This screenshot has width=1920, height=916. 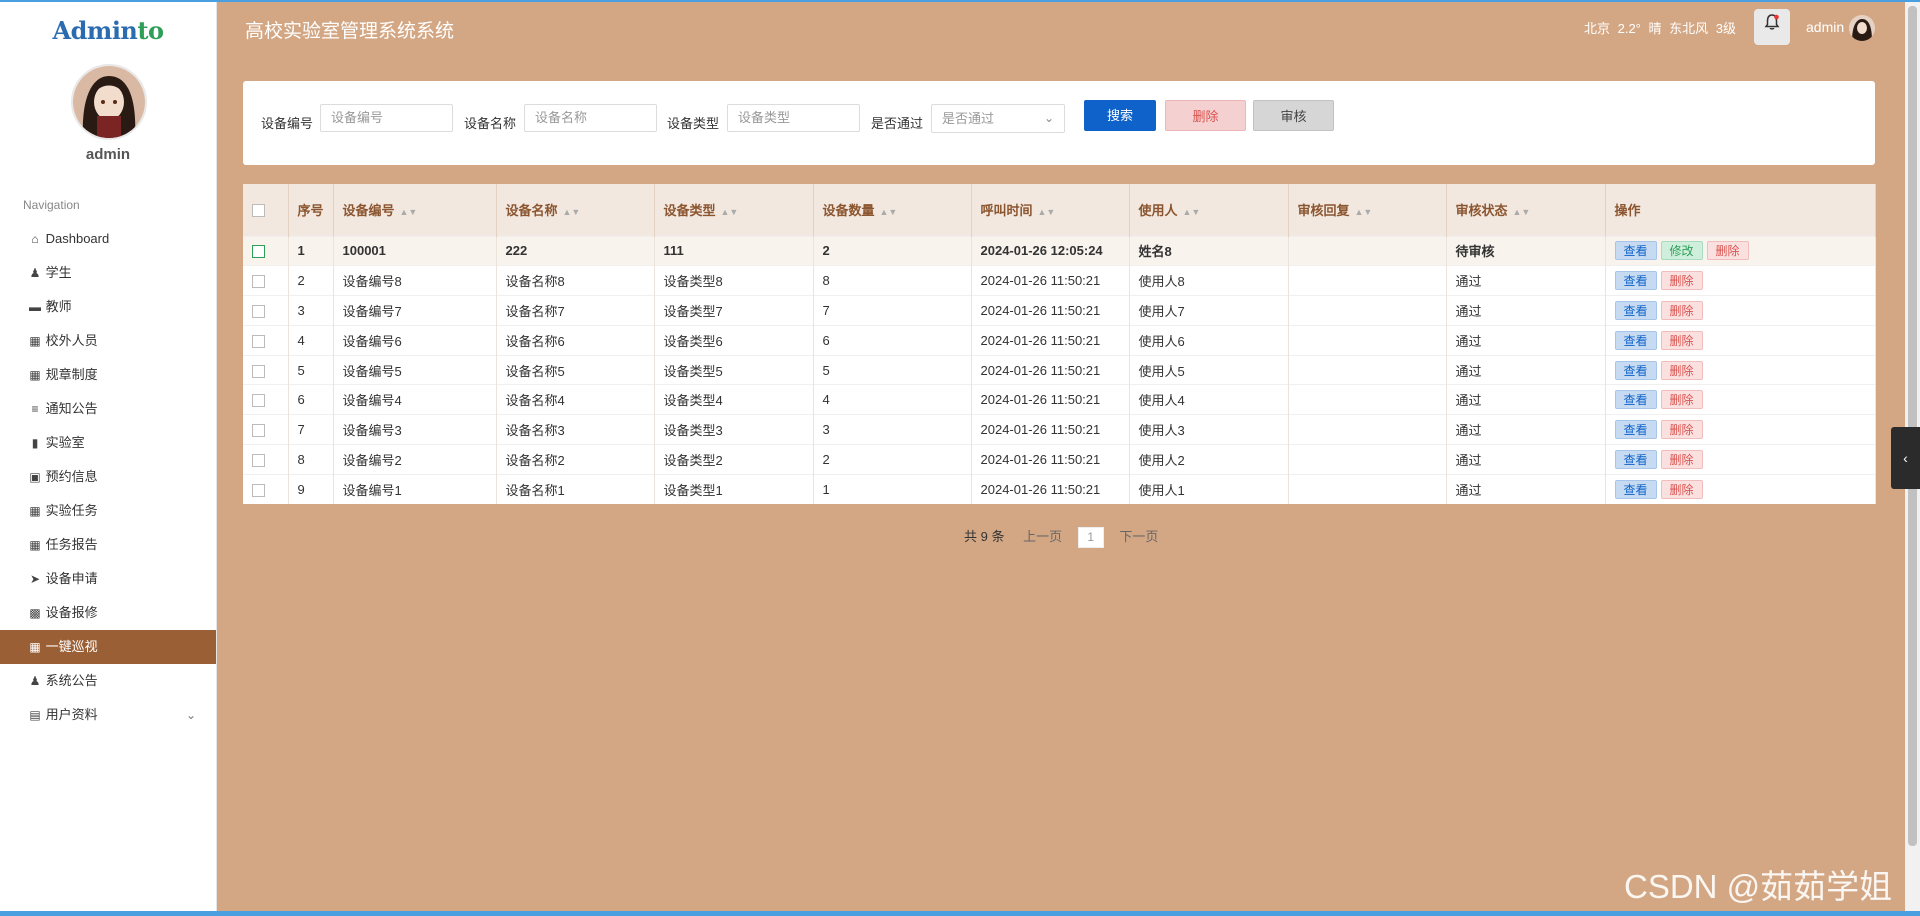 What do you see at coordinates (108, 239) in the screenshot?
I see `sidebar-item-dashboard: ⌂ Dashboard` at bounding box center [108, 239].